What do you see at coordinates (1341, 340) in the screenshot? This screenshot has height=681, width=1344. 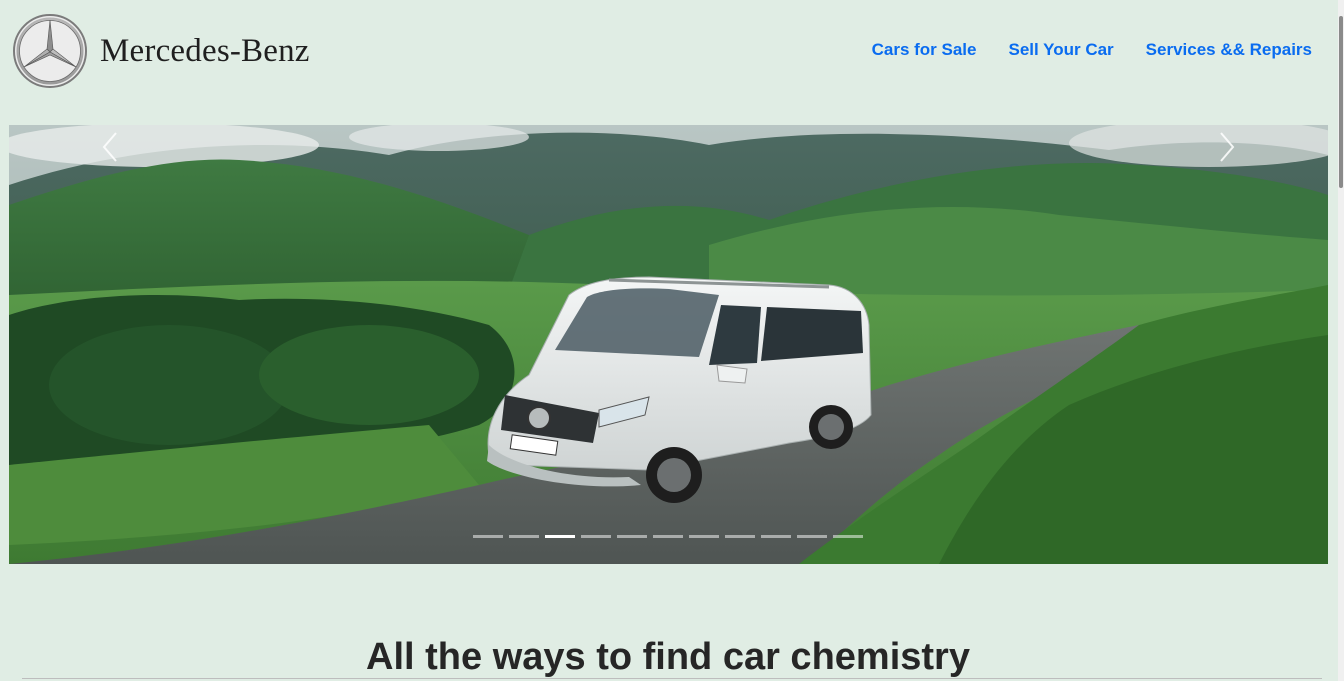 I see `page-scrollbar` at bounding box center [1341, 340].